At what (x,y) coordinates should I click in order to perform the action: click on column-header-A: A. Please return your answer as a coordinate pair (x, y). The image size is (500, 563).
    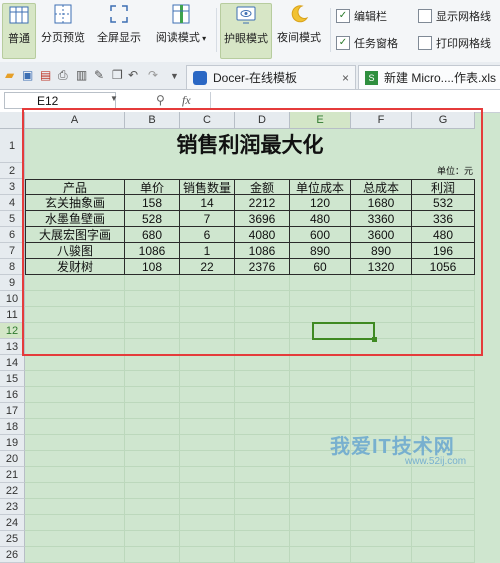
    Looking at the image, I should click on (75, 120).